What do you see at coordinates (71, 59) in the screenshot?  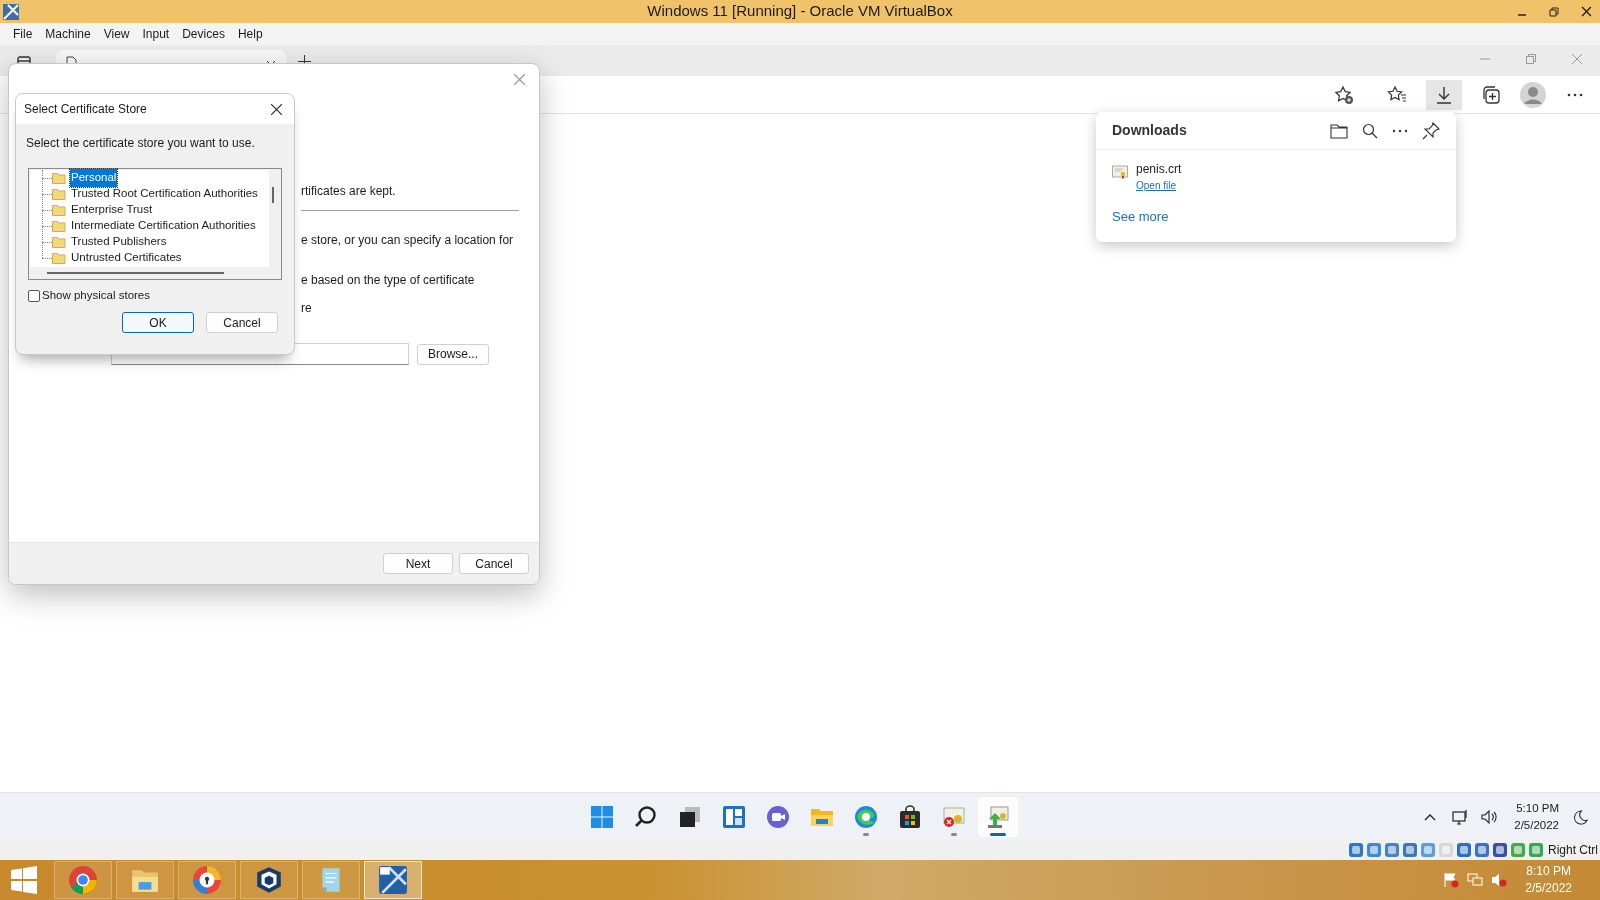 I see `page-icon` at bounding box center [71, 59].